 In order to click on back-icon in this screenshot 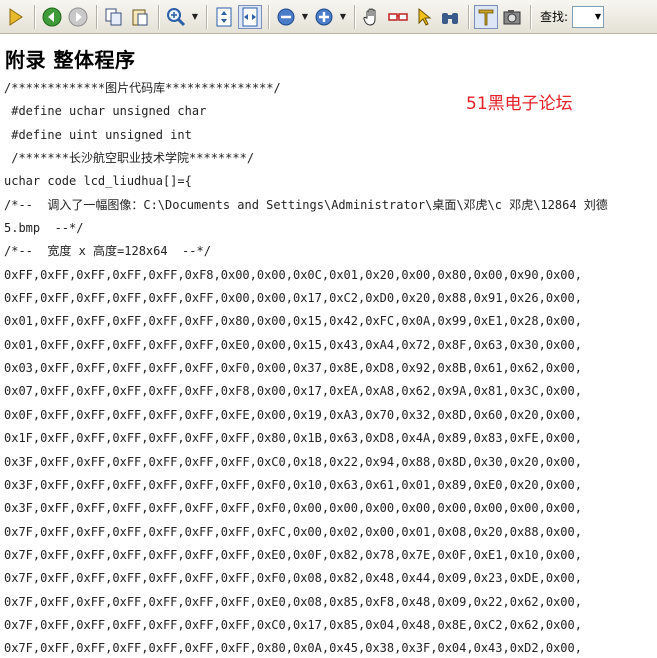, I will do `click(52, 16)`.